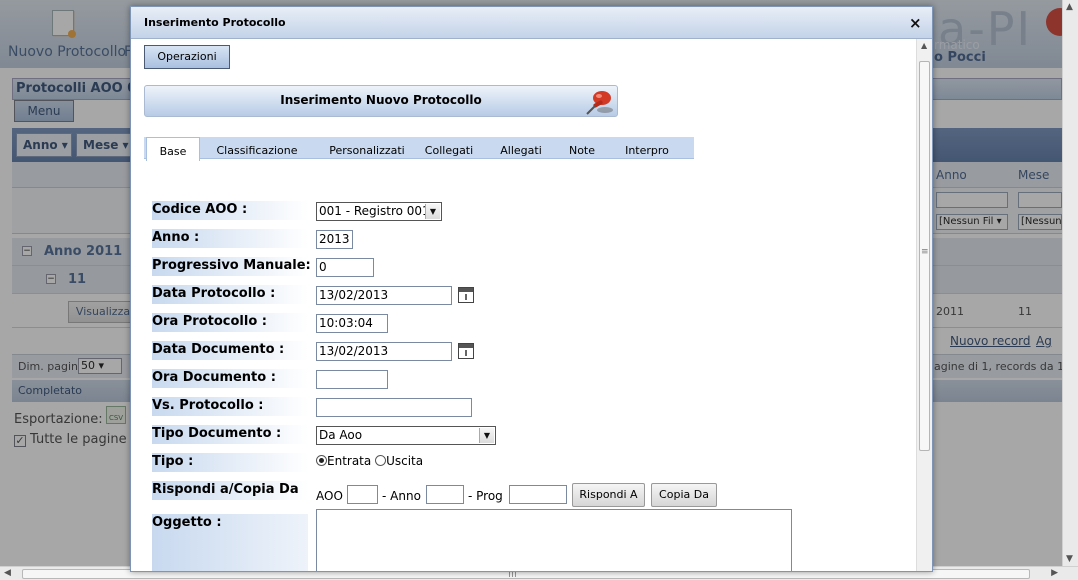 Image resolution: width=1078 pixels, height=580 pixels. Describe the element at coordinates (257, 148) in the screenshot. I see `tab-classificazione: Classificazione` at that location.